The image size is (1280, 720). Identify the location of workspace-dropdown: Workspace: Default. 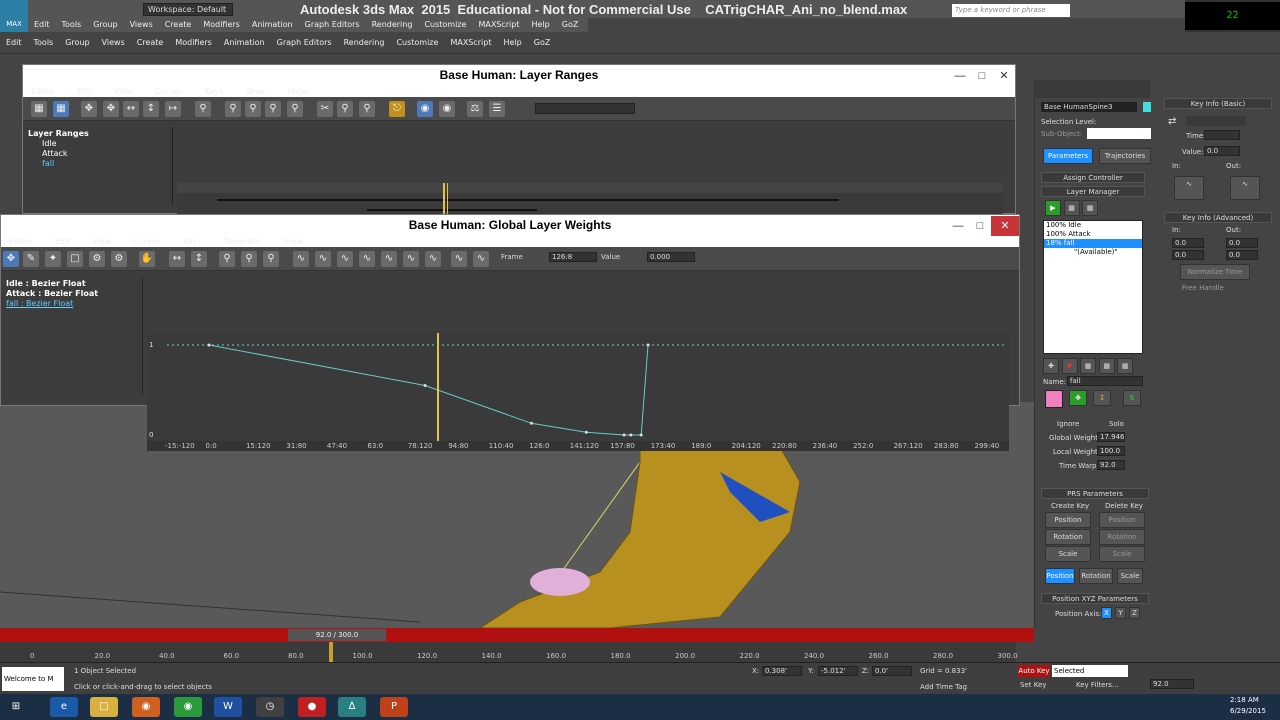
(188, 9).